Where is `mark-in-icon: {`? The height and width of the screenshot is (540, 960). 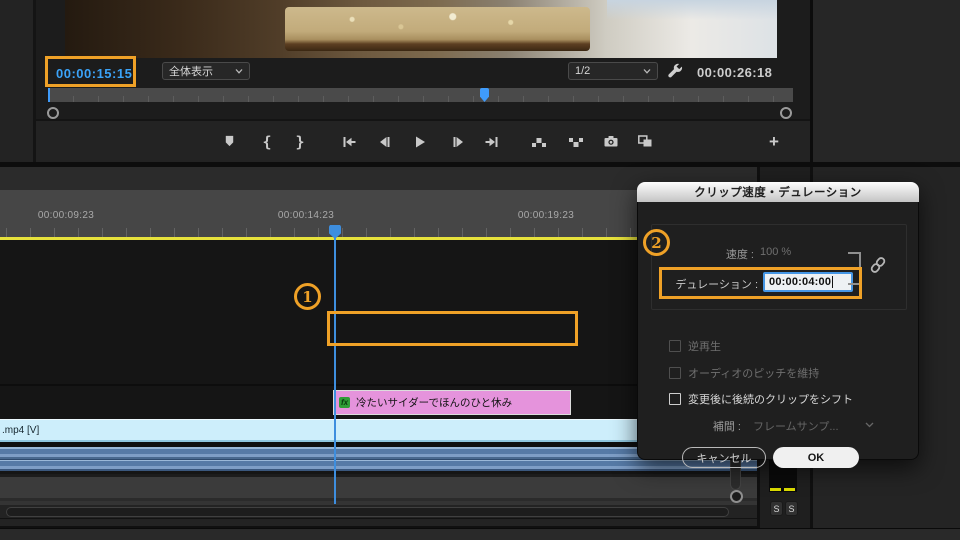
mark-in-icon: { is located at coordinates (267, 141).